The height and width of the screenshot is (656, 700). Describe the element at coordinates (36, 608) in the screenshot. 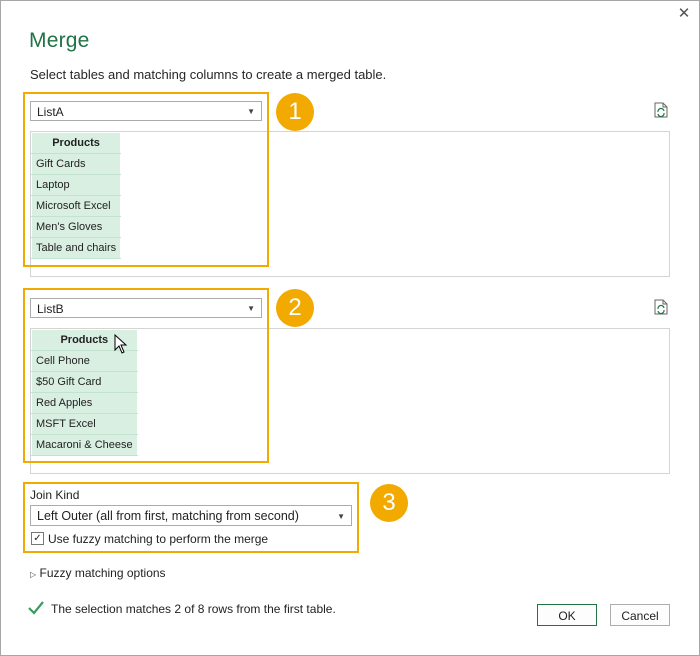

I see `checkmark-icon` at that location.